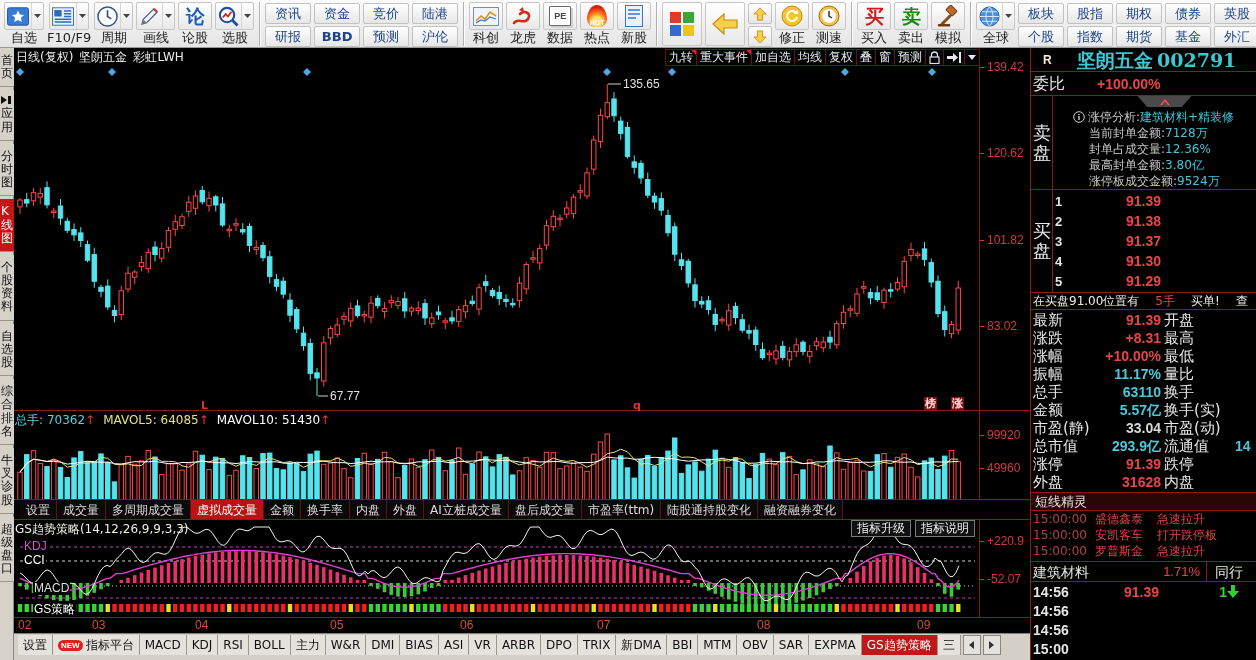 The height and width of the screenshot is (660, 1256). What do you see at coordinates (718, 645) in the screenshot?
I see `indicator-tab: MTM` at bounding box center [718, 645].